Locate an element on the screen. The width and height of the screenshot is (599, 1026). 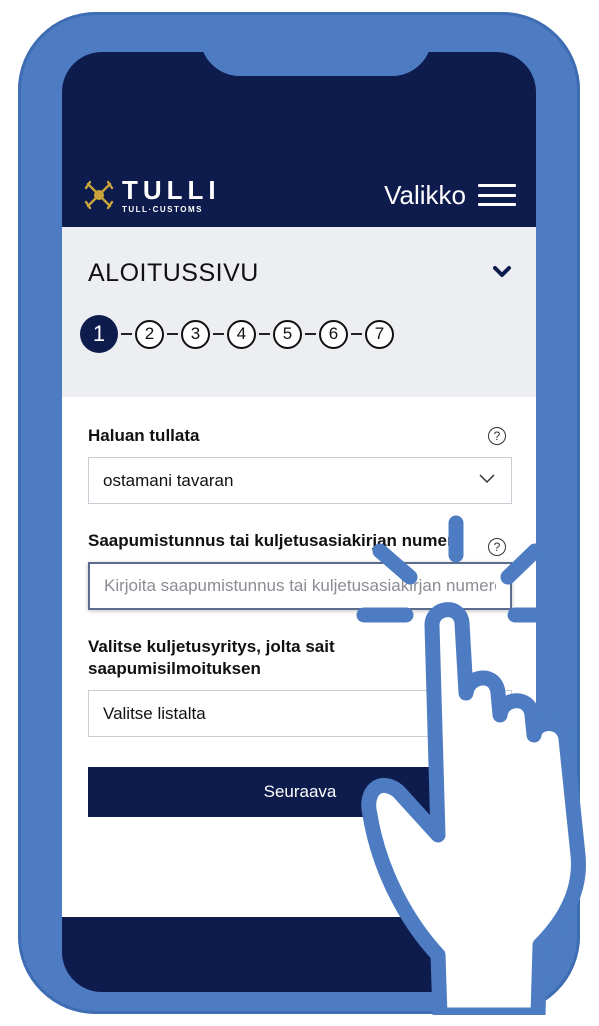
step-6: 6 is located at coordinates (333, 334).